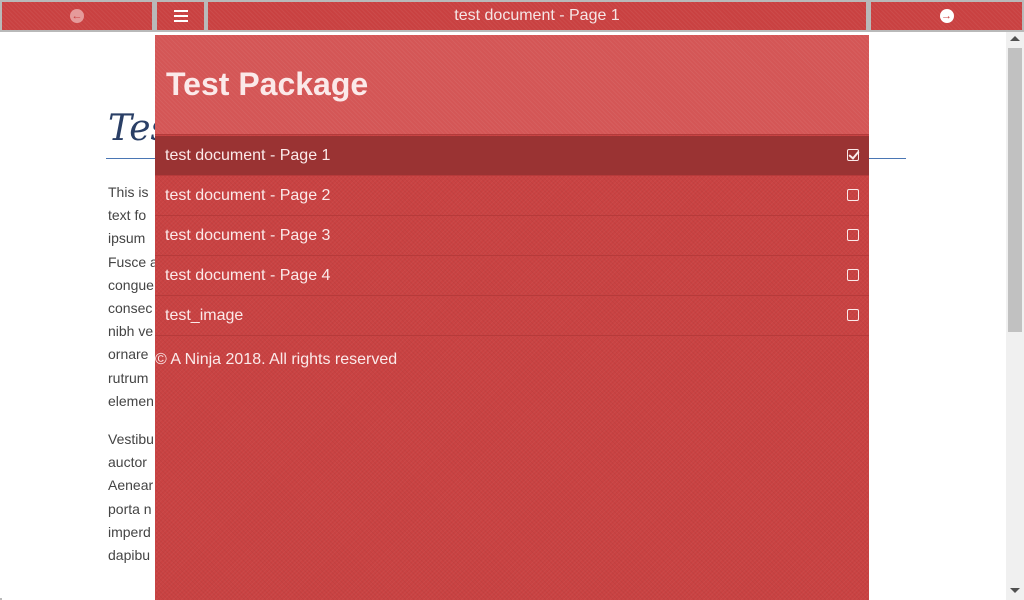  I want to click on menu-item-page-3: test document - Page 3, so click(512, 236).